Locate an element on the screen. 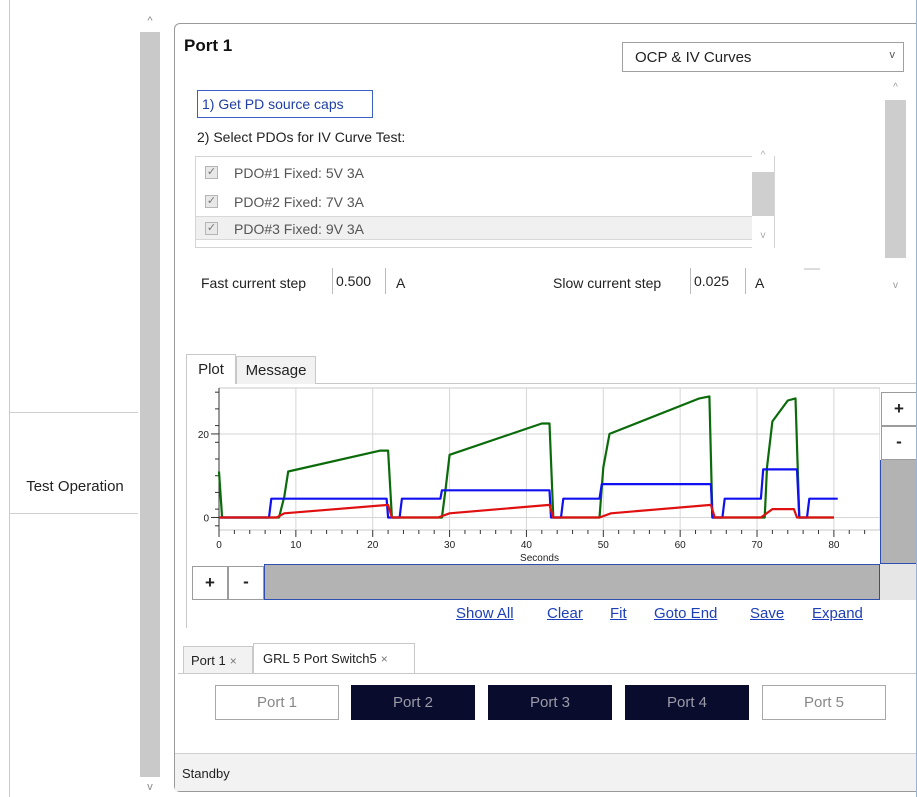  get-source-caps-button: 1) Get PD source caps is located at coordinates (285, 104).